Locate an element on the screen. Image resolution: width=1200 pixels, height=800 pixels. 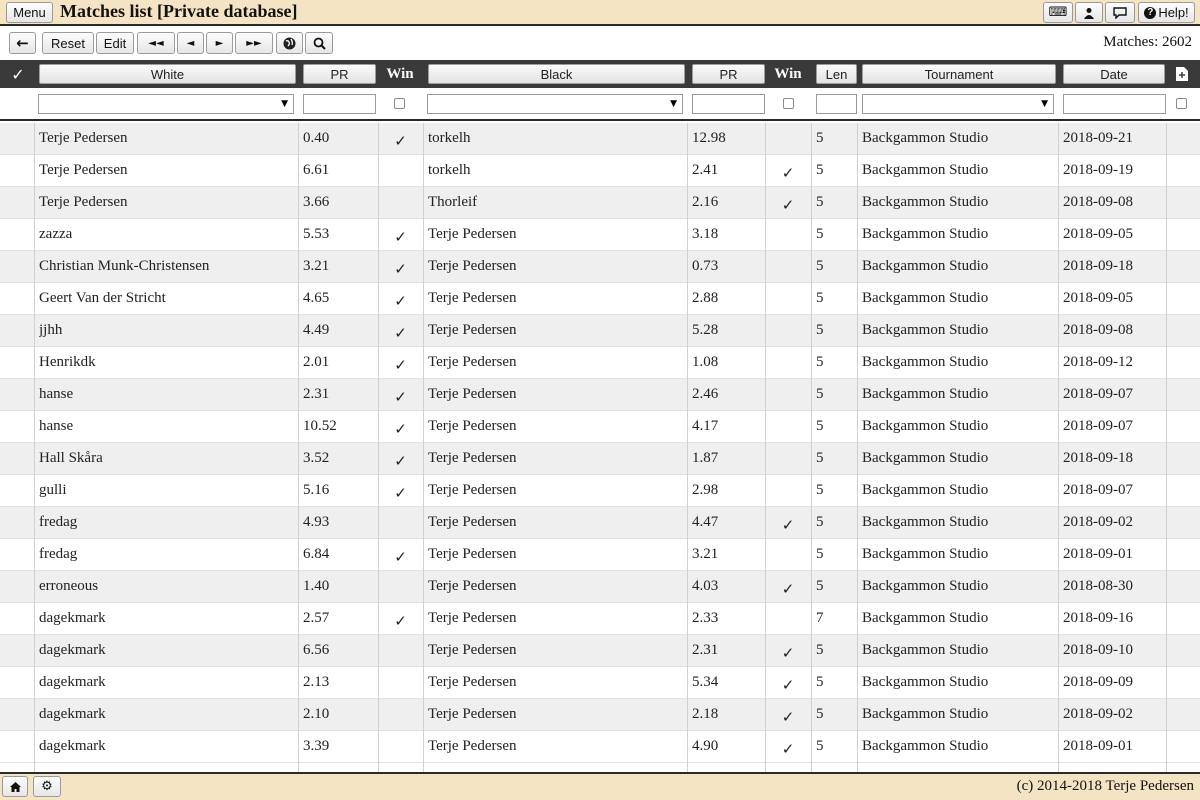
next-page-icon: ► is located at coordinates (219, 43).